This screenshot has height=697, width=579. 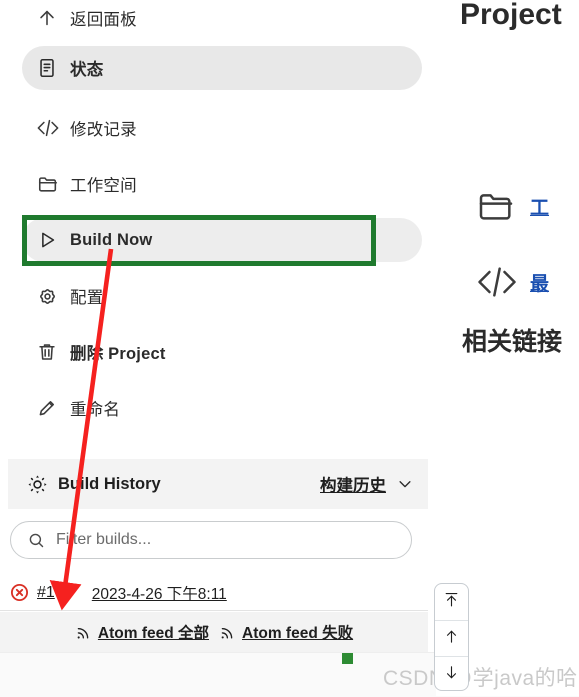 What do you see at coordinates (222, 240) in the screenshot?
I see `sidebar-item-build-now: Build Now` at bounding box center [222, 240].